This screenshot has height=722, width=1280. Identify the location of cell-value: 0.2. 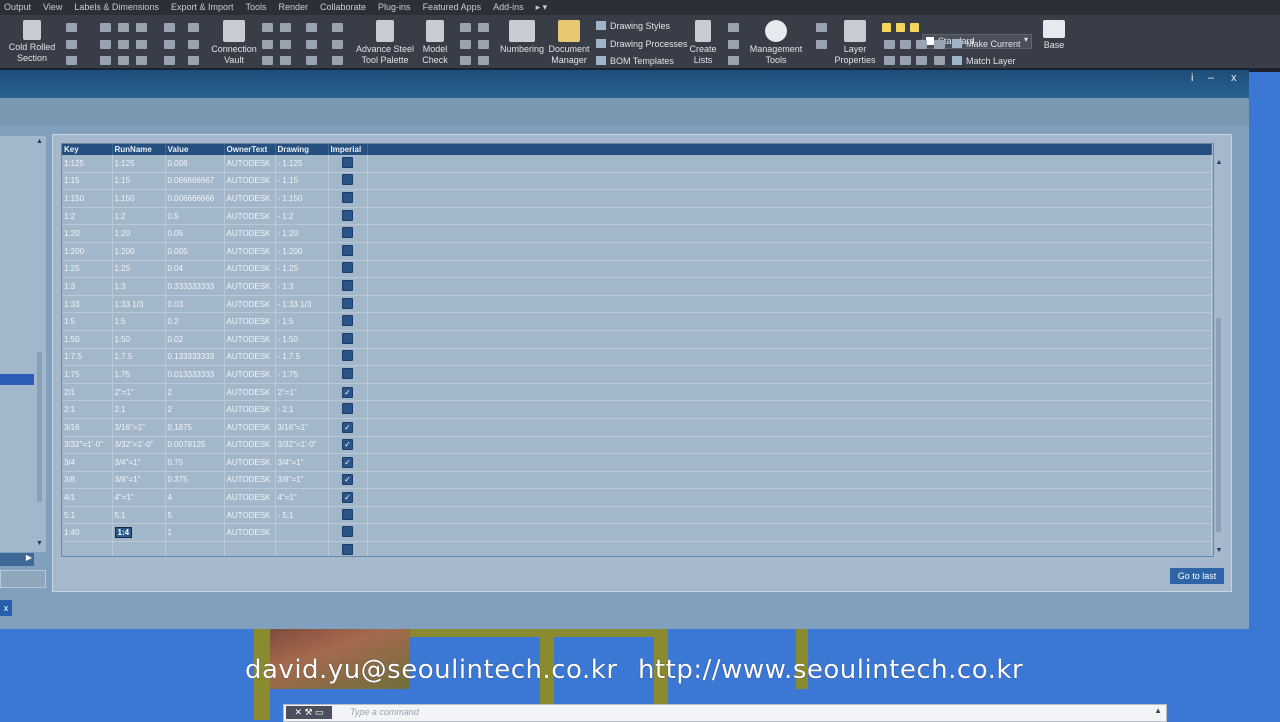
(195, 321).